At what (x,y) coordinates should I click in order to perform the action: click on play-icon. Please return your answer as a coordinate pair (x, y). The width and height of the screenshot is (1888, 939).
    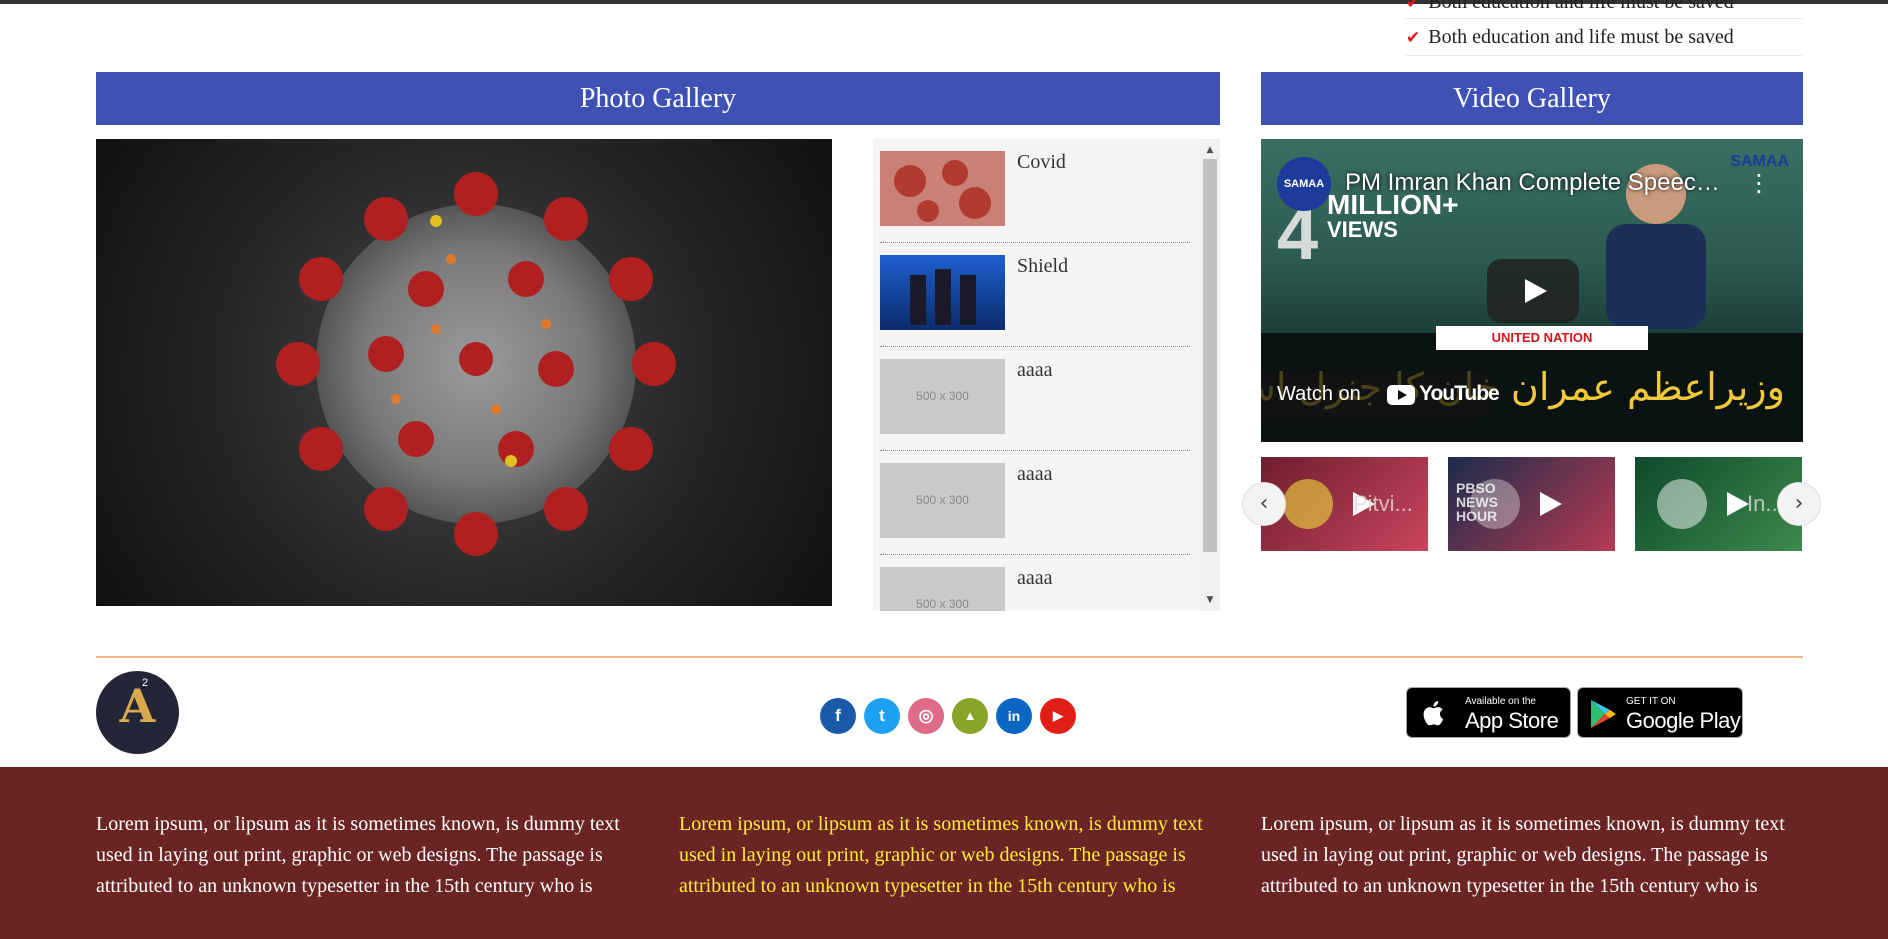
    Looking at the image, I should click on (1554, 504).